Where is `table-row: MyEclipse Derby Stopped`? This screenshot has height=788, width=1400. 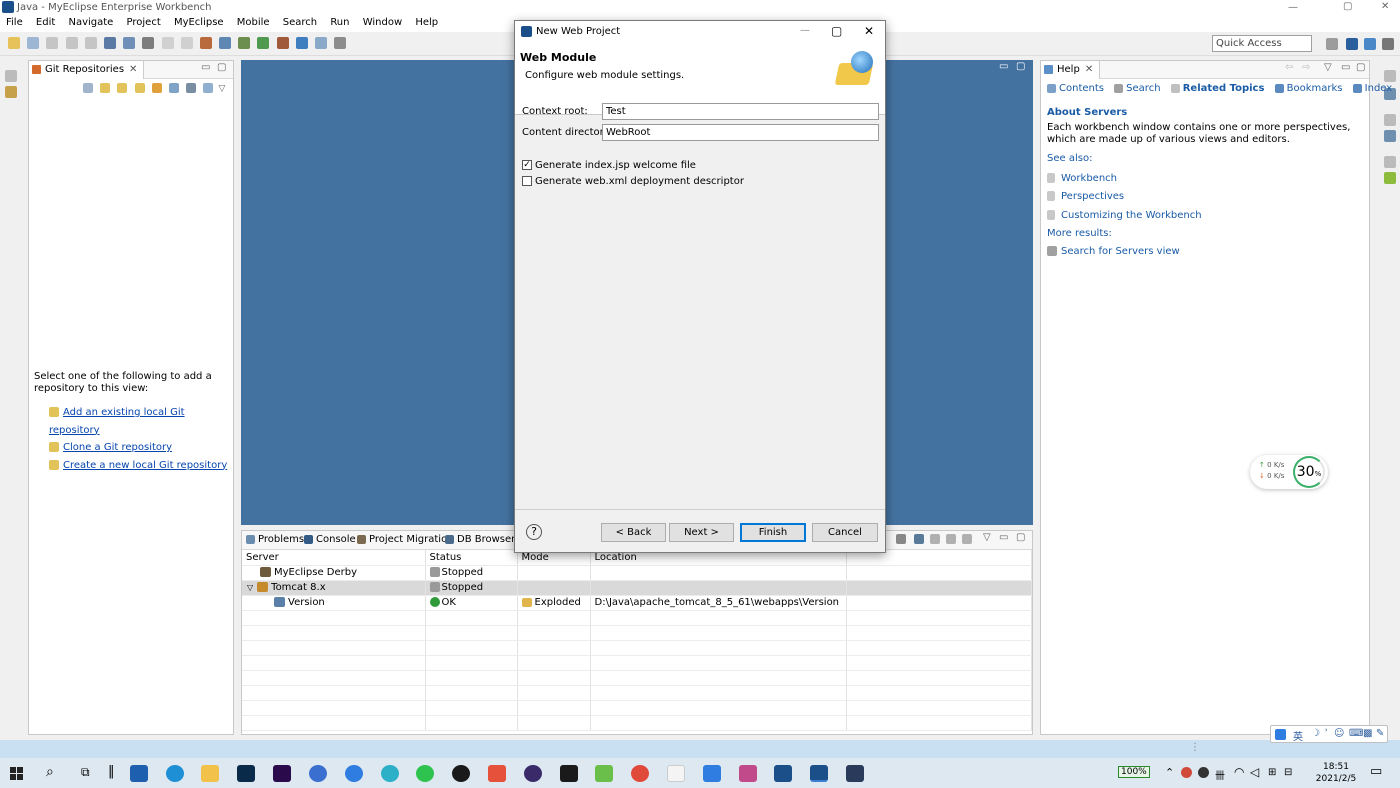
table-row: MyEclipse Derby Stopped is located at coordinates (637, 573).